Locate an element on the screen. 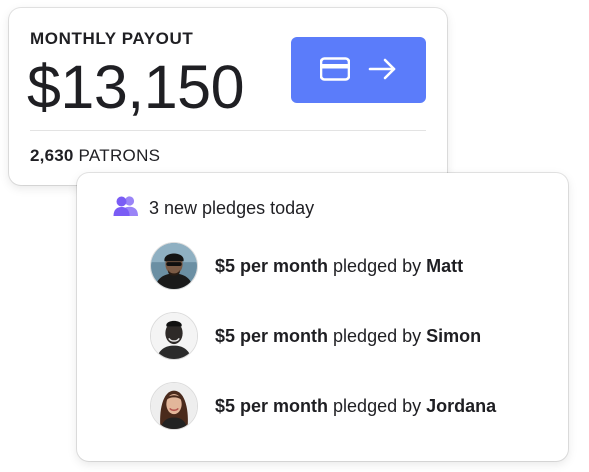 The width and height of the screenshot is (589, 472). avatar-jordana is located at coordinates (174, 406).